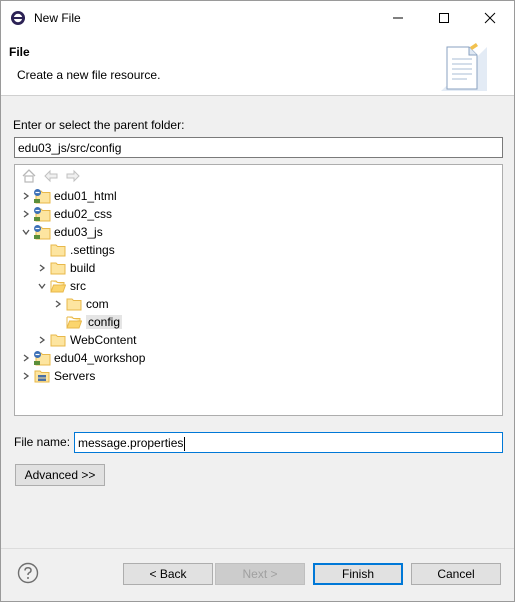  What do you see at coordinates (85, 196) in the screenshot?
I see `tree-item-label: edu01_html` at bounding box center [85, 196].